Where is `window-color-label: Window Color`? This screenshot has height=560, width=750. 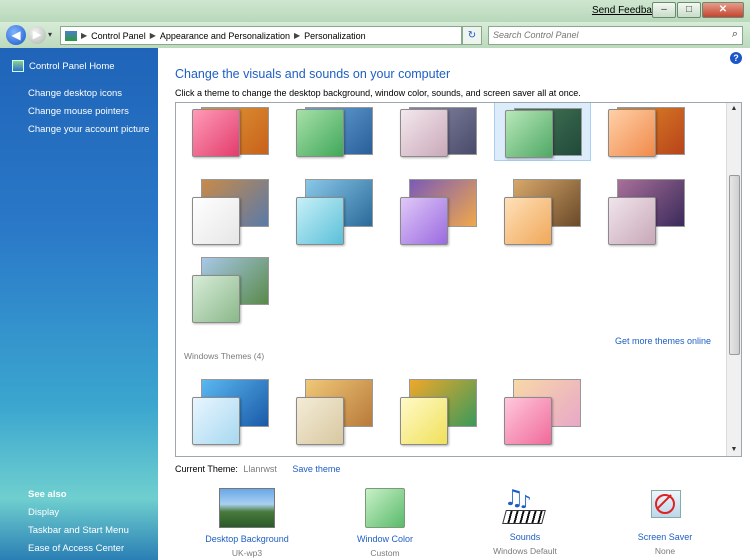
window-color-label: Window Color is located at coordinates (385, 539).